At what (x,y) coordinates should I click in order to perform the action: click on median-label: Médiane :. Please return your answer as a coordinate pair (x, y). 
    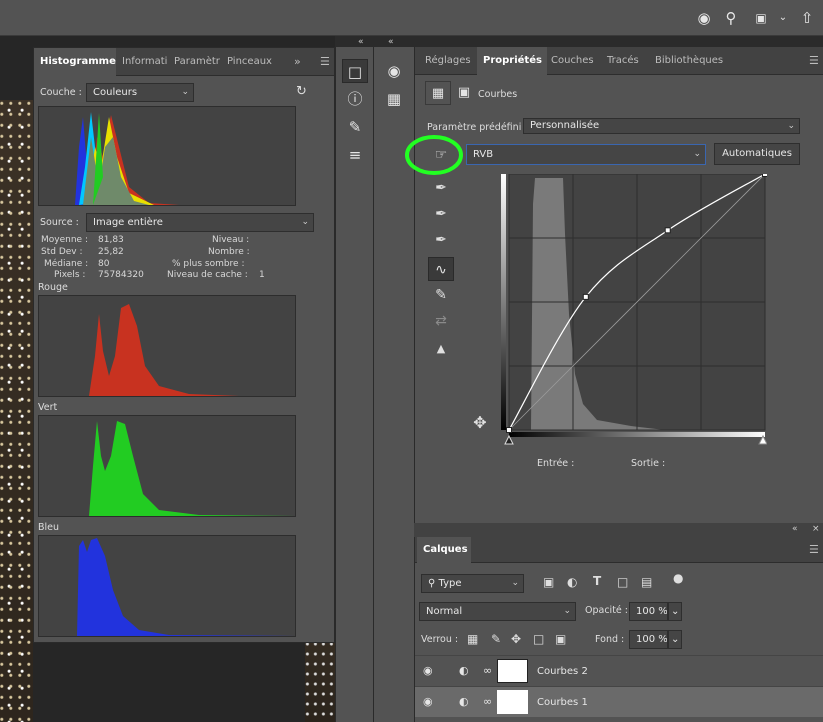
    Looking at the image, I should click on (66, 264).